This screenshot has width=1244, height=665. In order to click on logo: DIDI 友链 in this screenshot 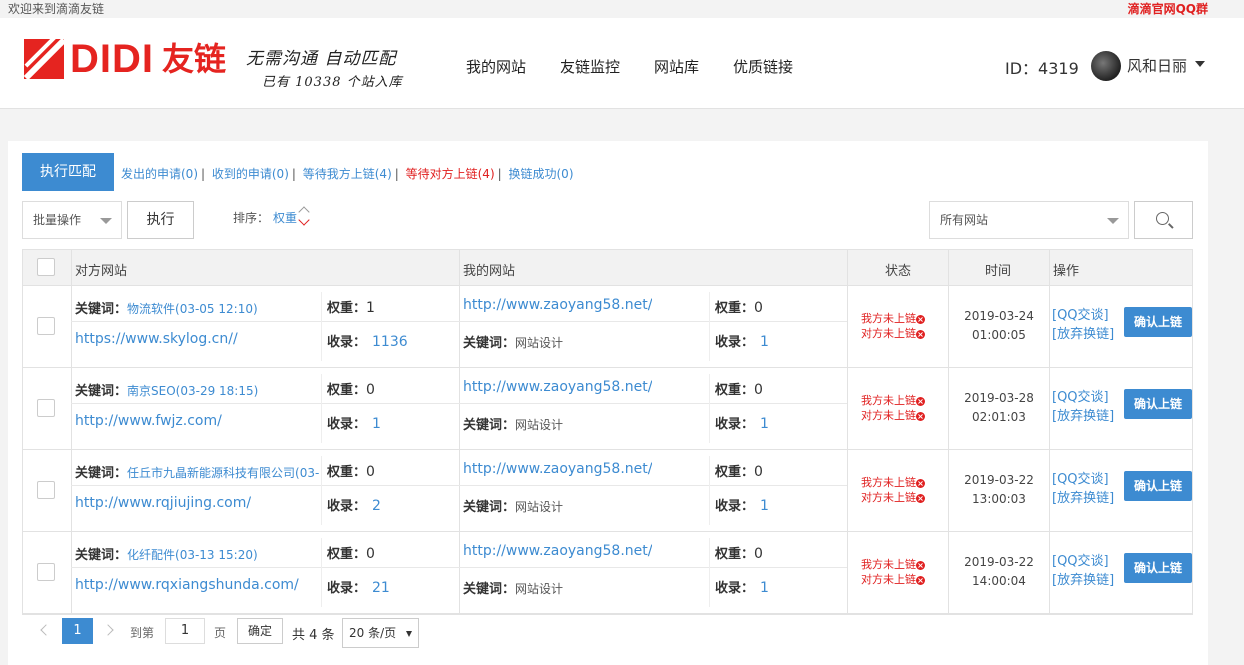, I will do `click(125, 59)`.